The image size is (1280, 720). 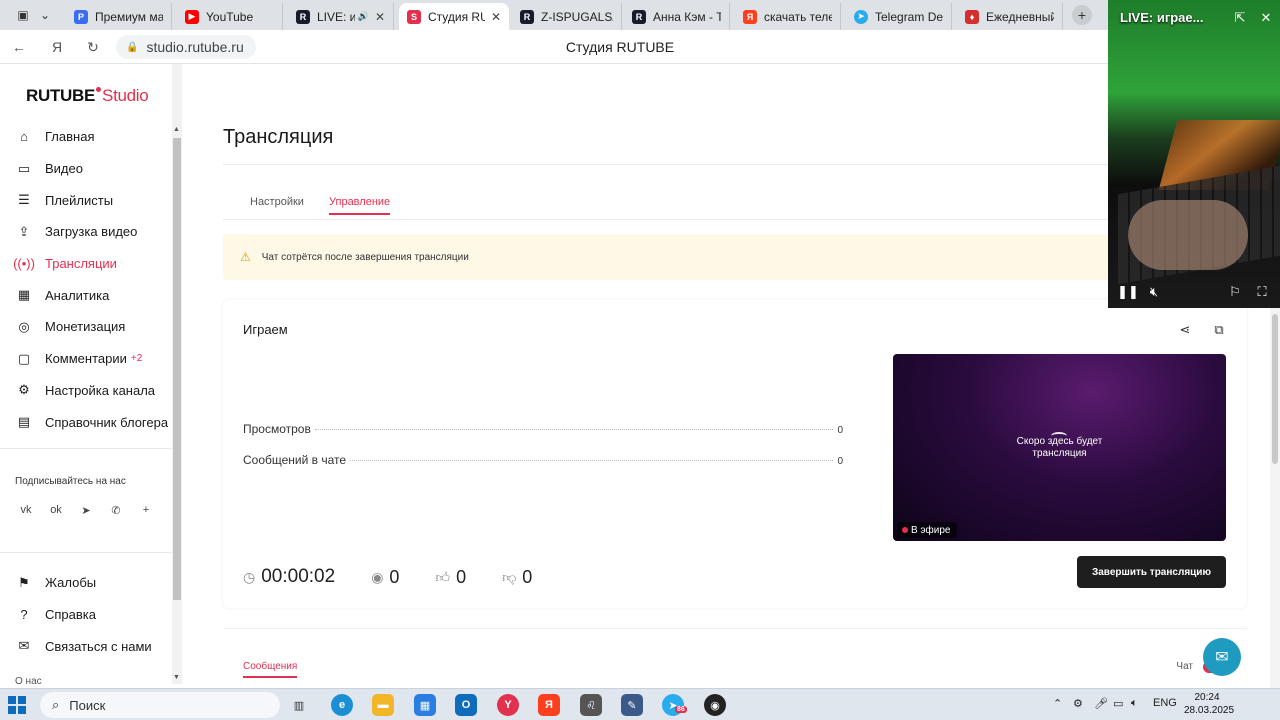 I want to click on notepad-icon: ✎, so click(x=632, y=705).